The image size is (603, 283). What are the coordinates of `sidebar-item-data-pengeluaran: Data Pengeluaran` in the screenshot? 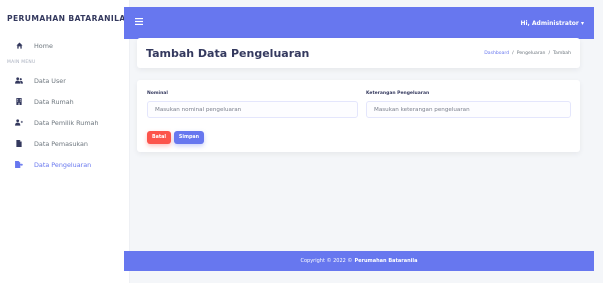 It's located at (64, 164).